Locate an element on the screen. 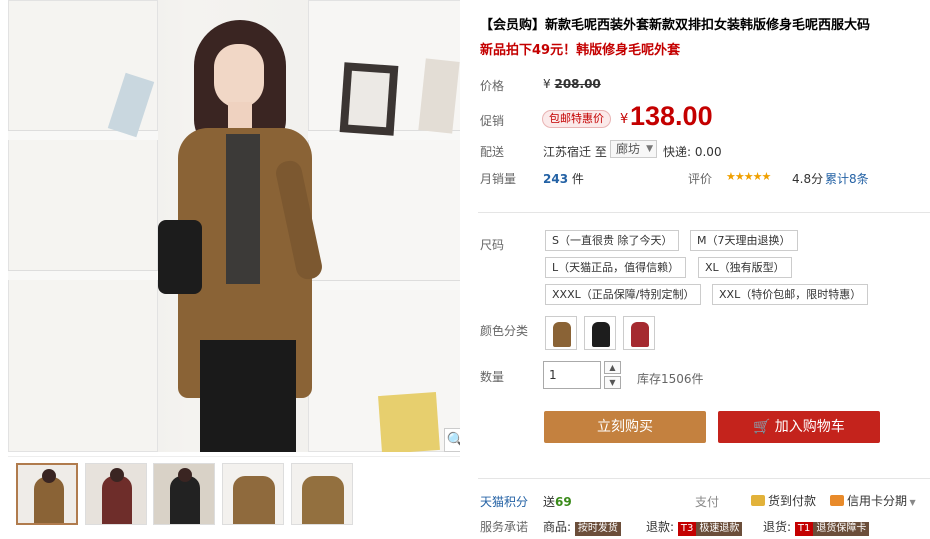  service-label: 服务承诺 is located at coordinates (504, 527).